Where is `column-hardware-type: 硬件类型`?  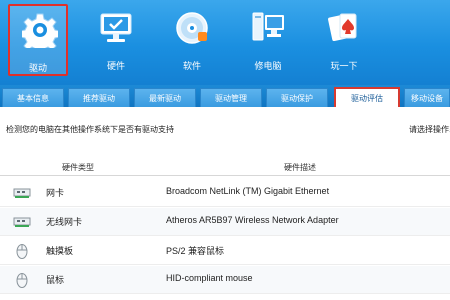 column-hardware-type: 硬件类型 is located at coordinates (78, 167).